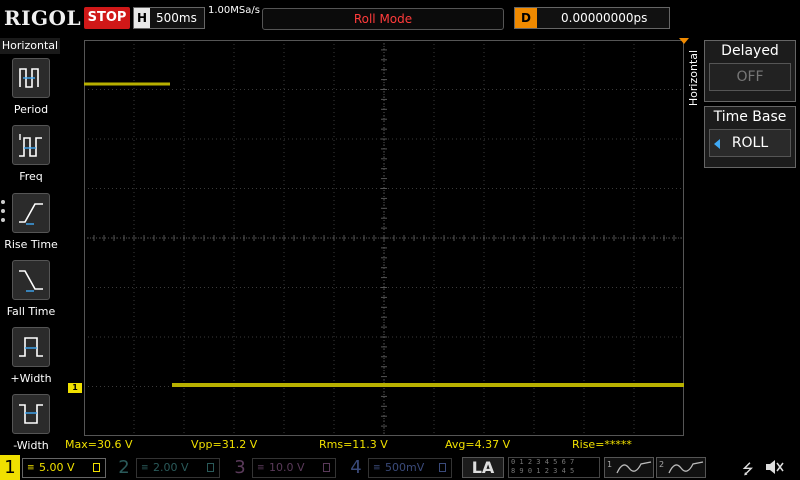 The height and width of the screenshot is (480, 800). Describe the element at coordinates (610, 464) in the screenshot. I see `generator-1-number: 1` at that location.